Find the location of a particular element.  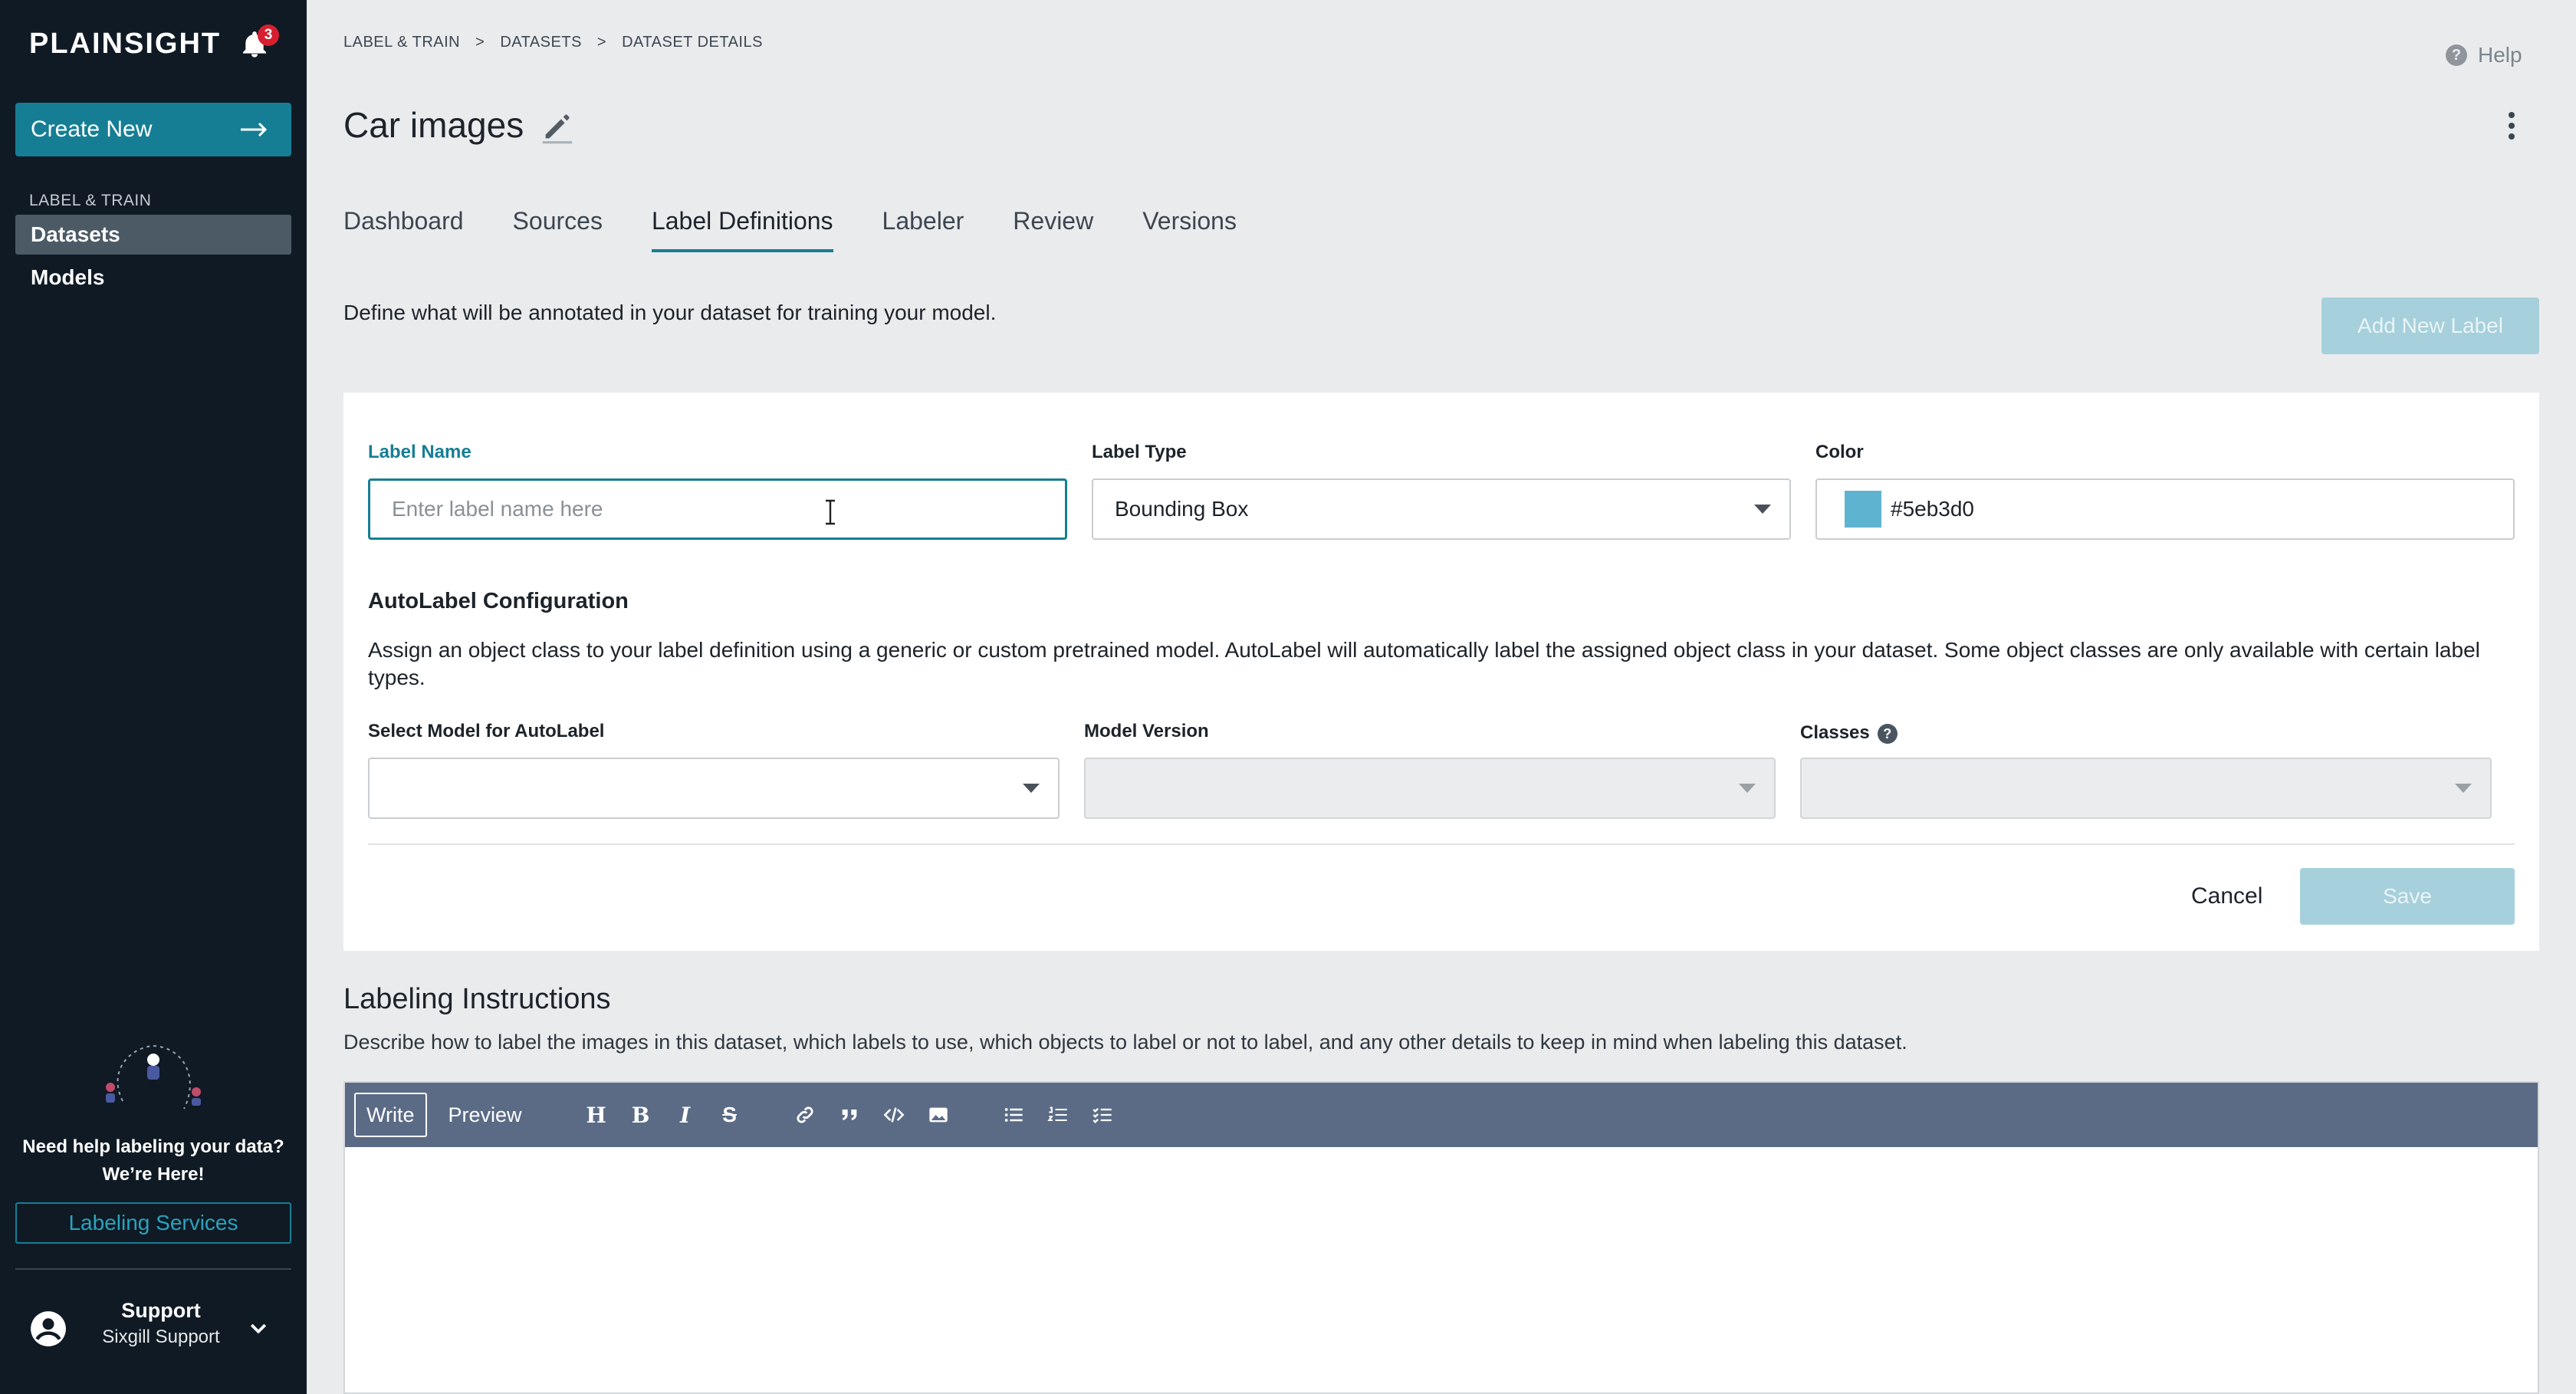

bulleted-list-icon is located at coordinates (1014, 1114).